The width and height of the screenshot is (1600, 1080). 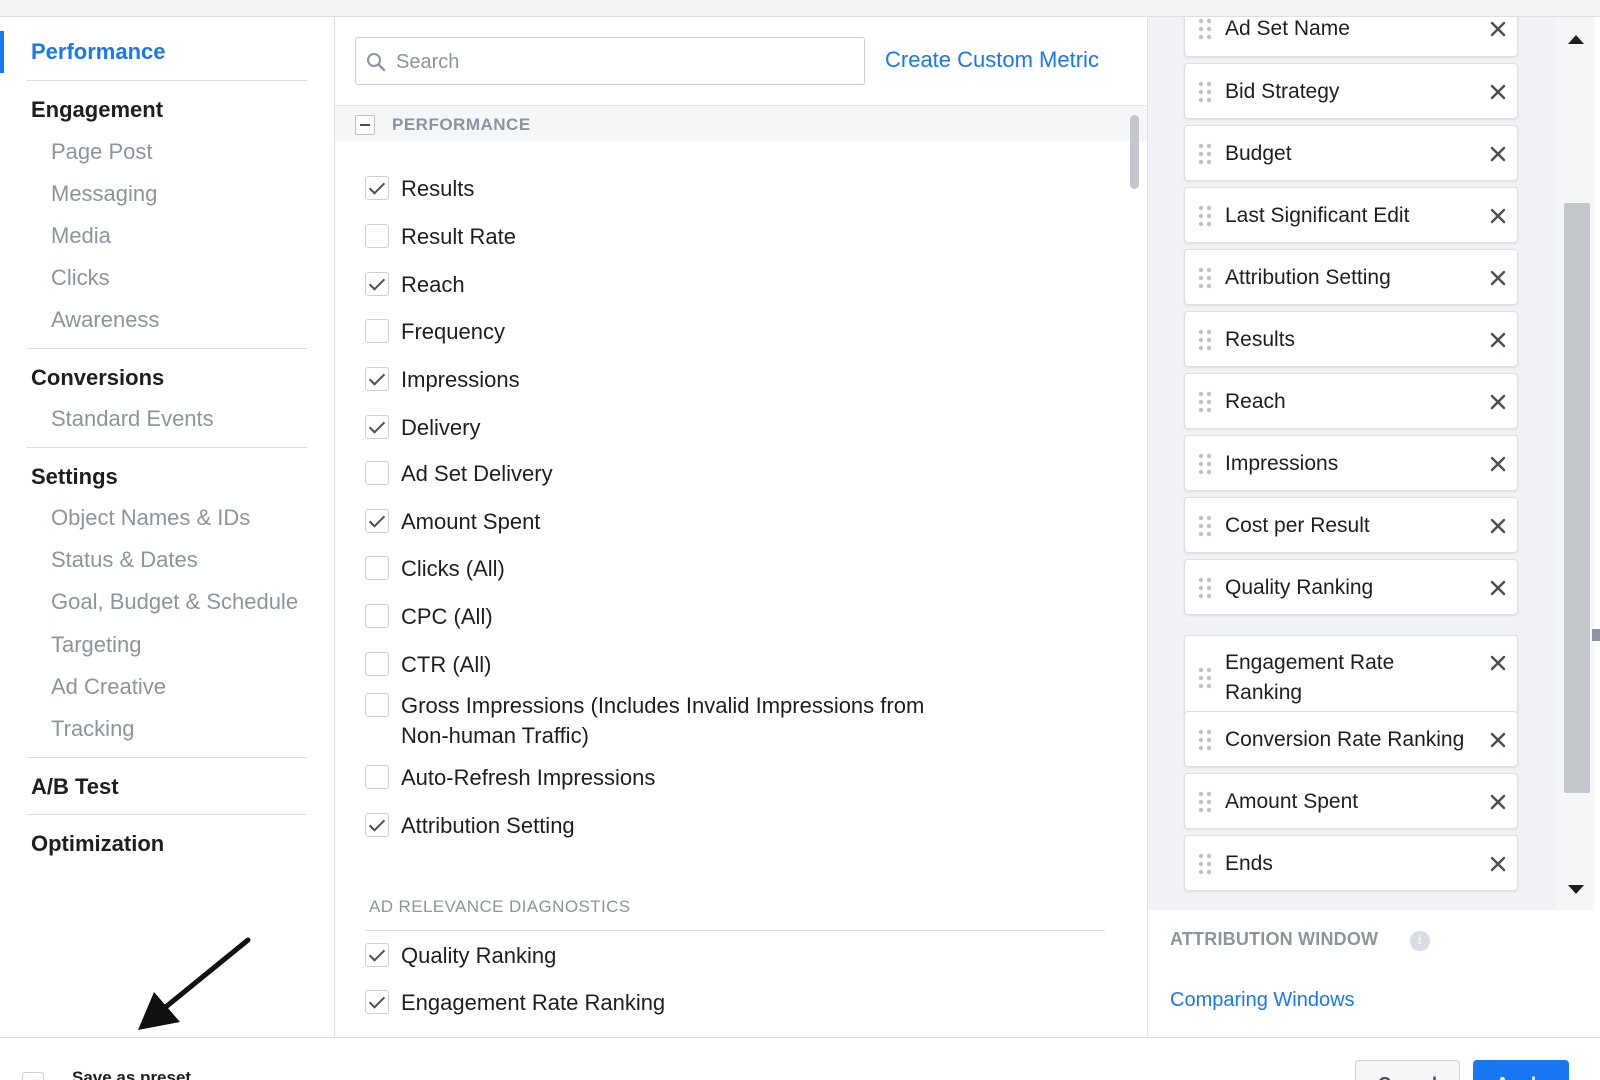 I want to click on selected-column-item: Impressions, so click(x=1351, y=463).